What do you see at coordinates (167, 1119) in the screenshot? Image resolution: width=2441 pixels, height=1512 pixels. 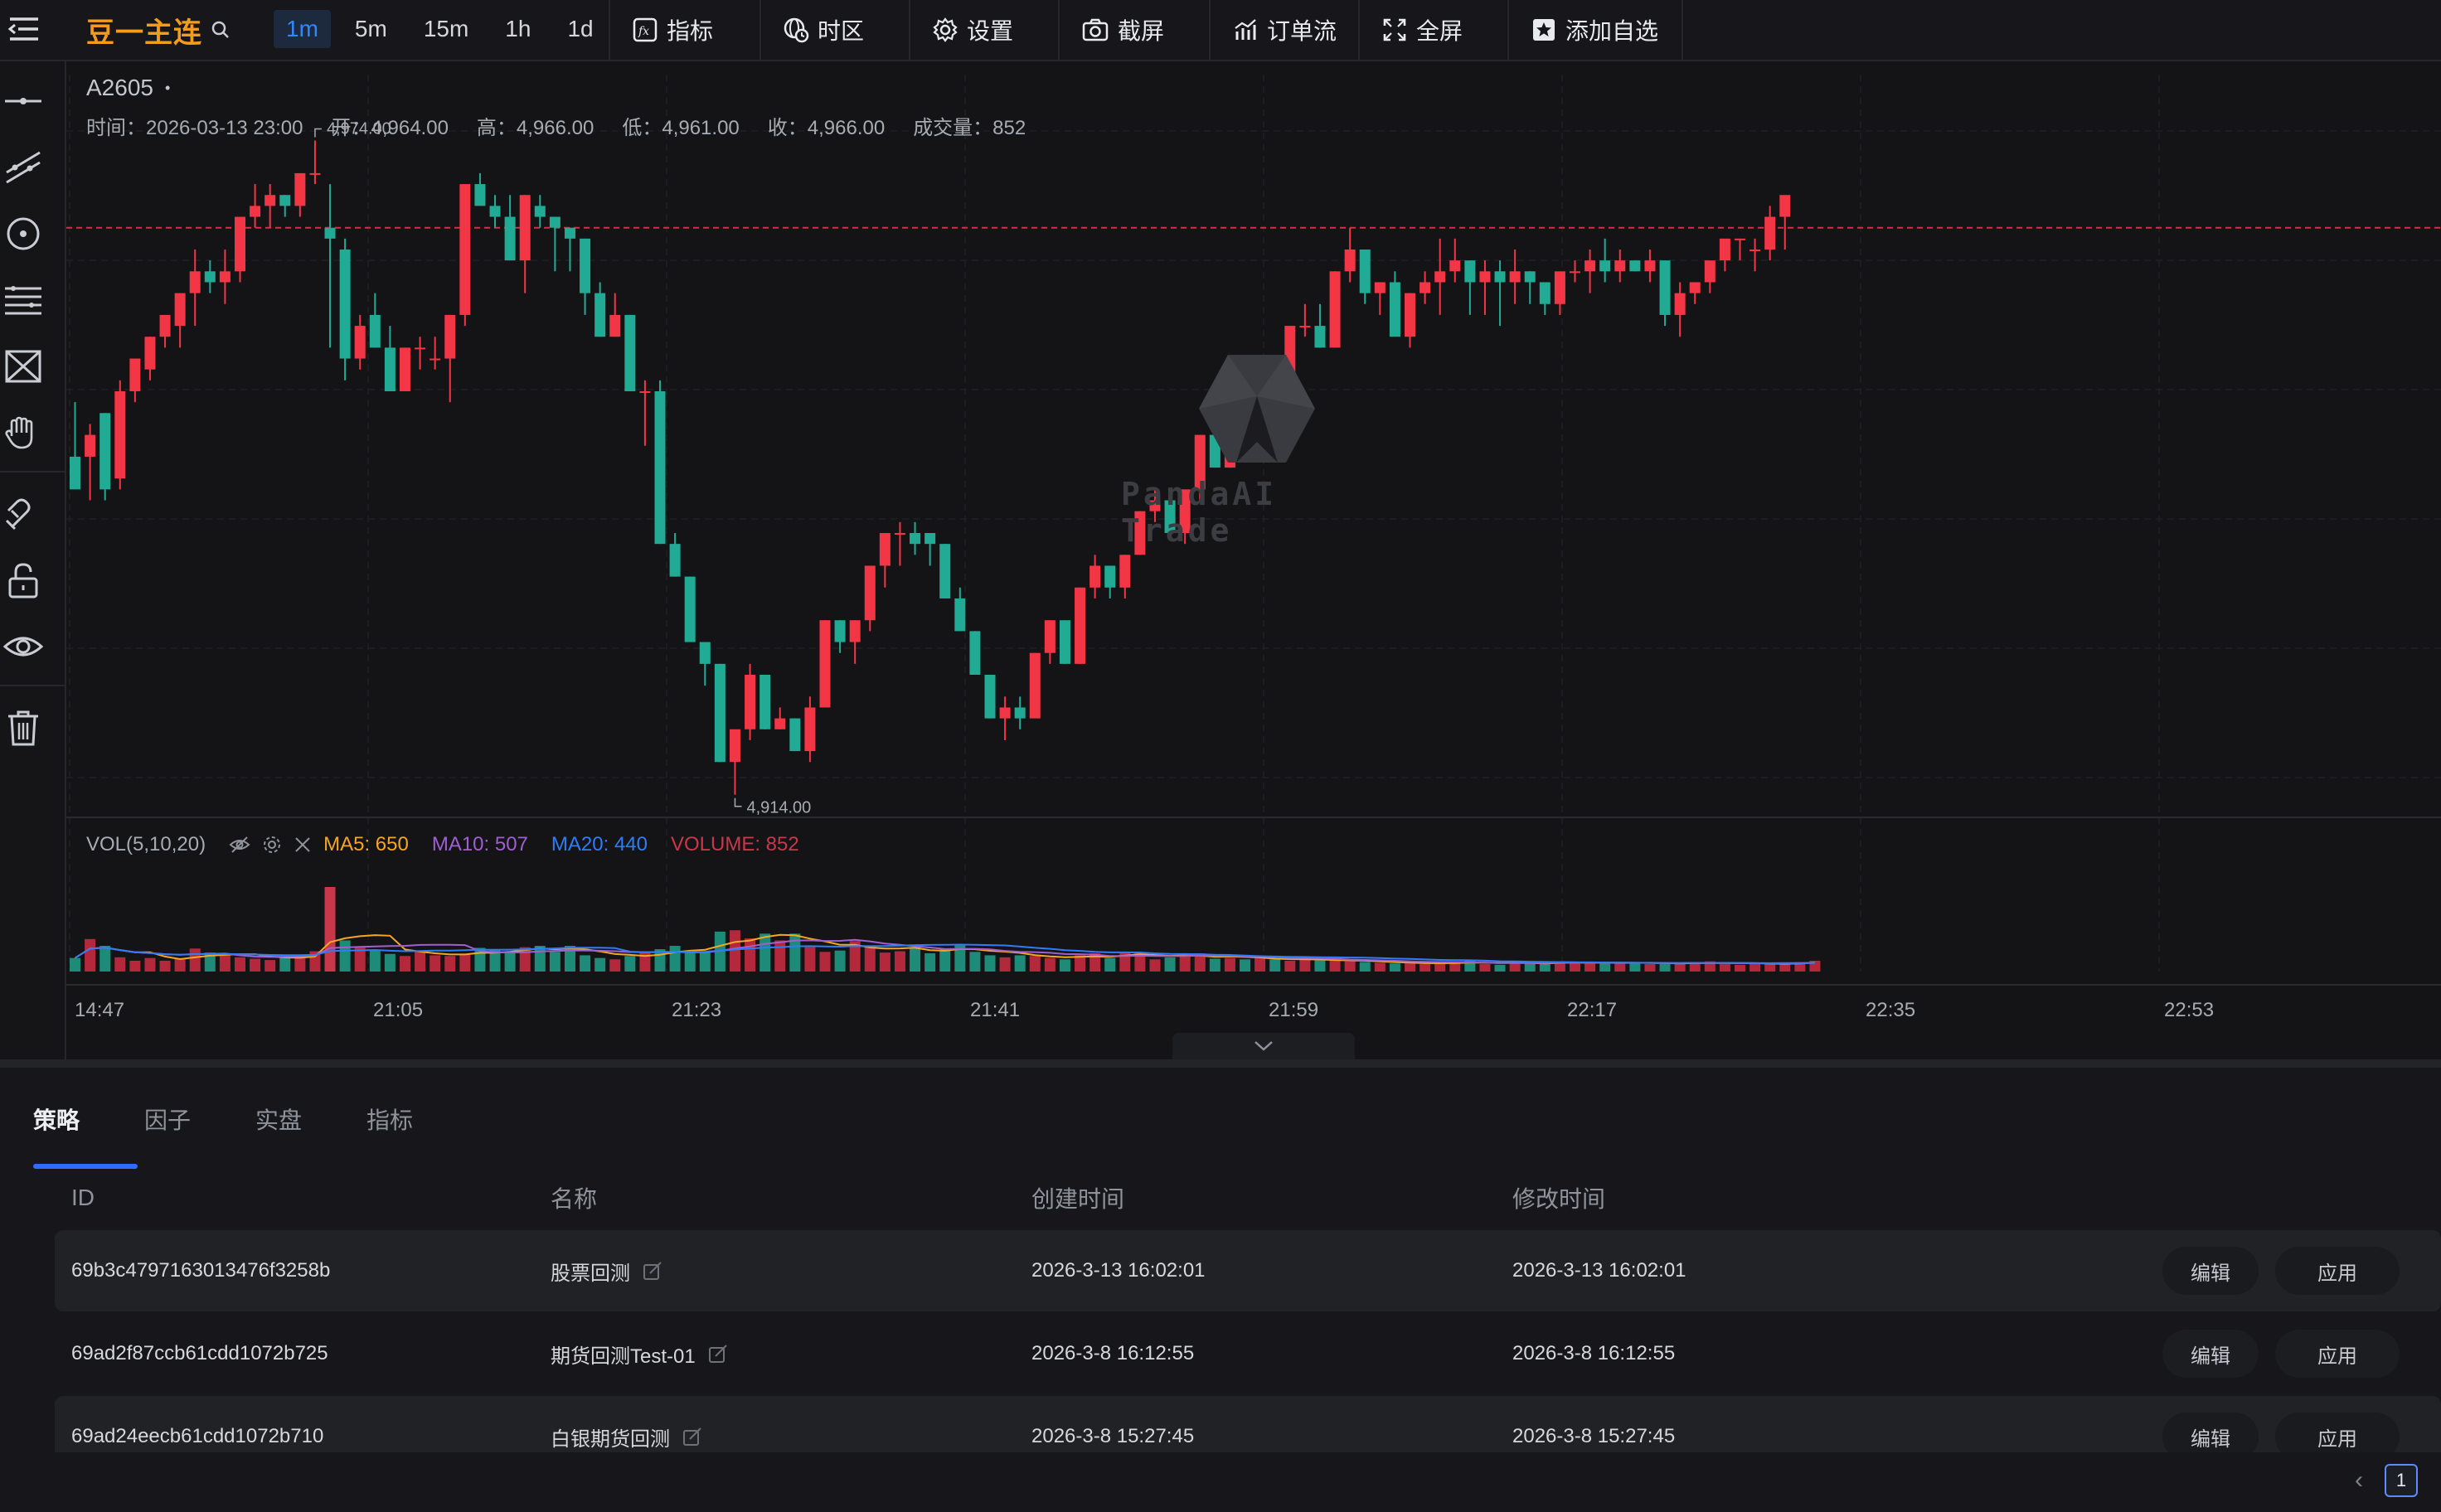 I see `tab-factor: 因子` at bounding box center [167, 1119].